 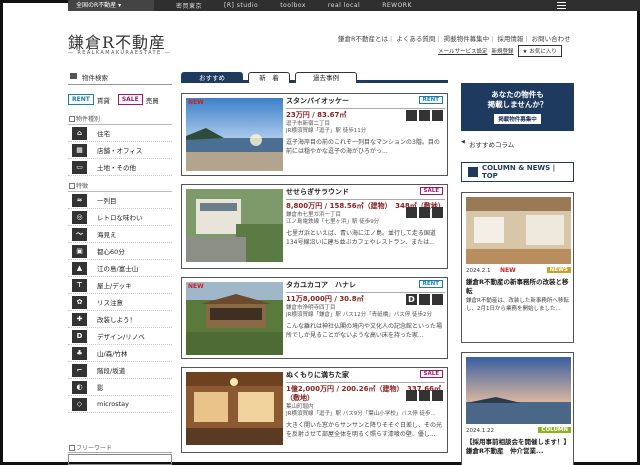 What do you see at coordinates (269, 77) in the screenshot?
I see `tab-new: 新 着` at bounding box center [269, 77].